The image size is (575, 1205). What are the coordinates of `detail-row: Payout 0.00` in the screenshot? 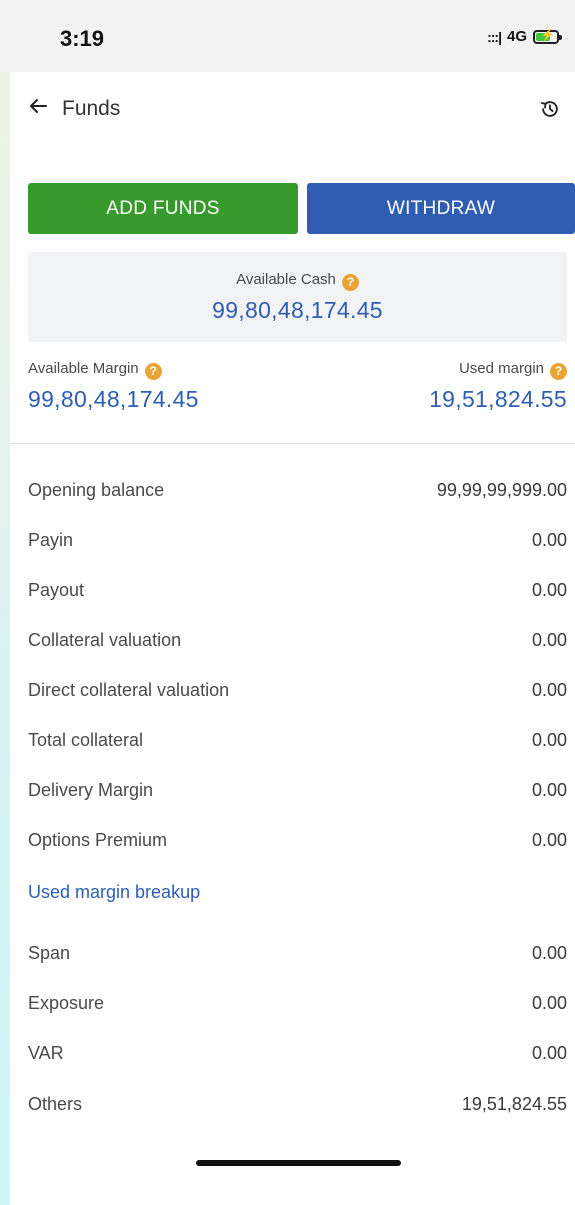 It's located at (297, 590).